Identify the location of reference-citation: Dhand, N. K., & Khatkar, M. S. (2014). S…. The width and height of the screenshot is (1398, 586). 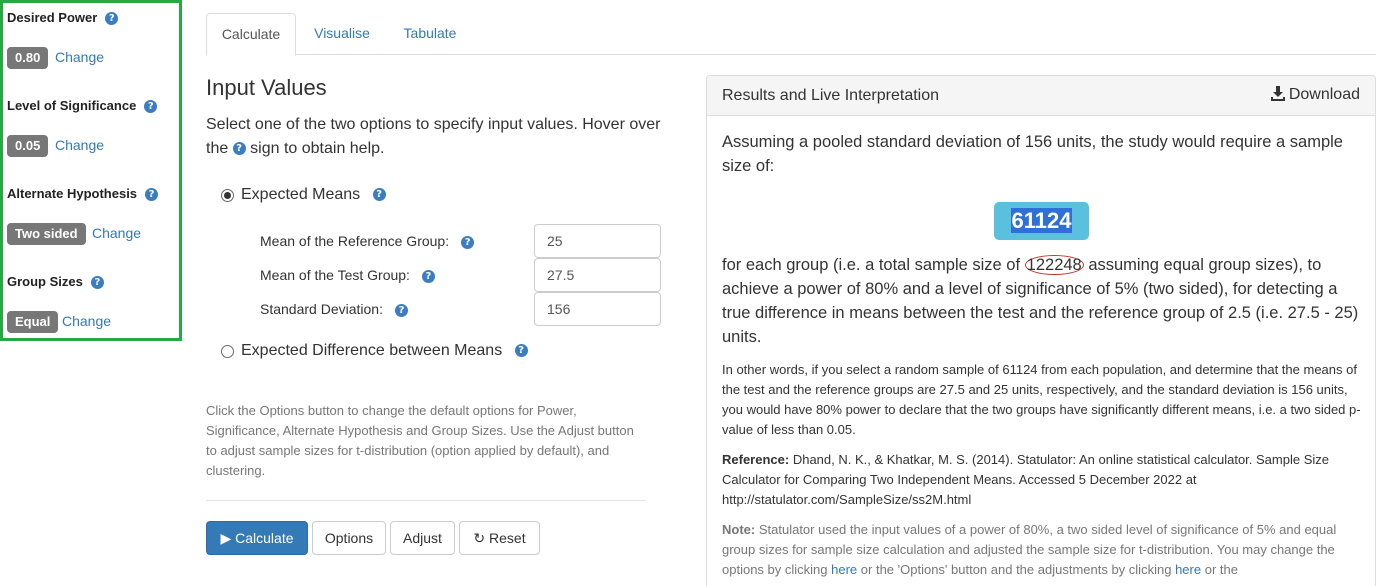
(1025, 479).